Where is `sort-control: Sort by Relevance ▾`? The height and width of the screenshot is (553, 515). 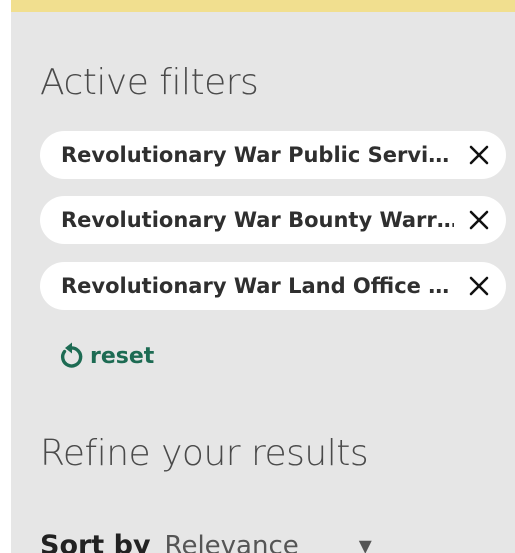 sort-control: Sort by Relevance ▾ is located at coordinates (206, 541).